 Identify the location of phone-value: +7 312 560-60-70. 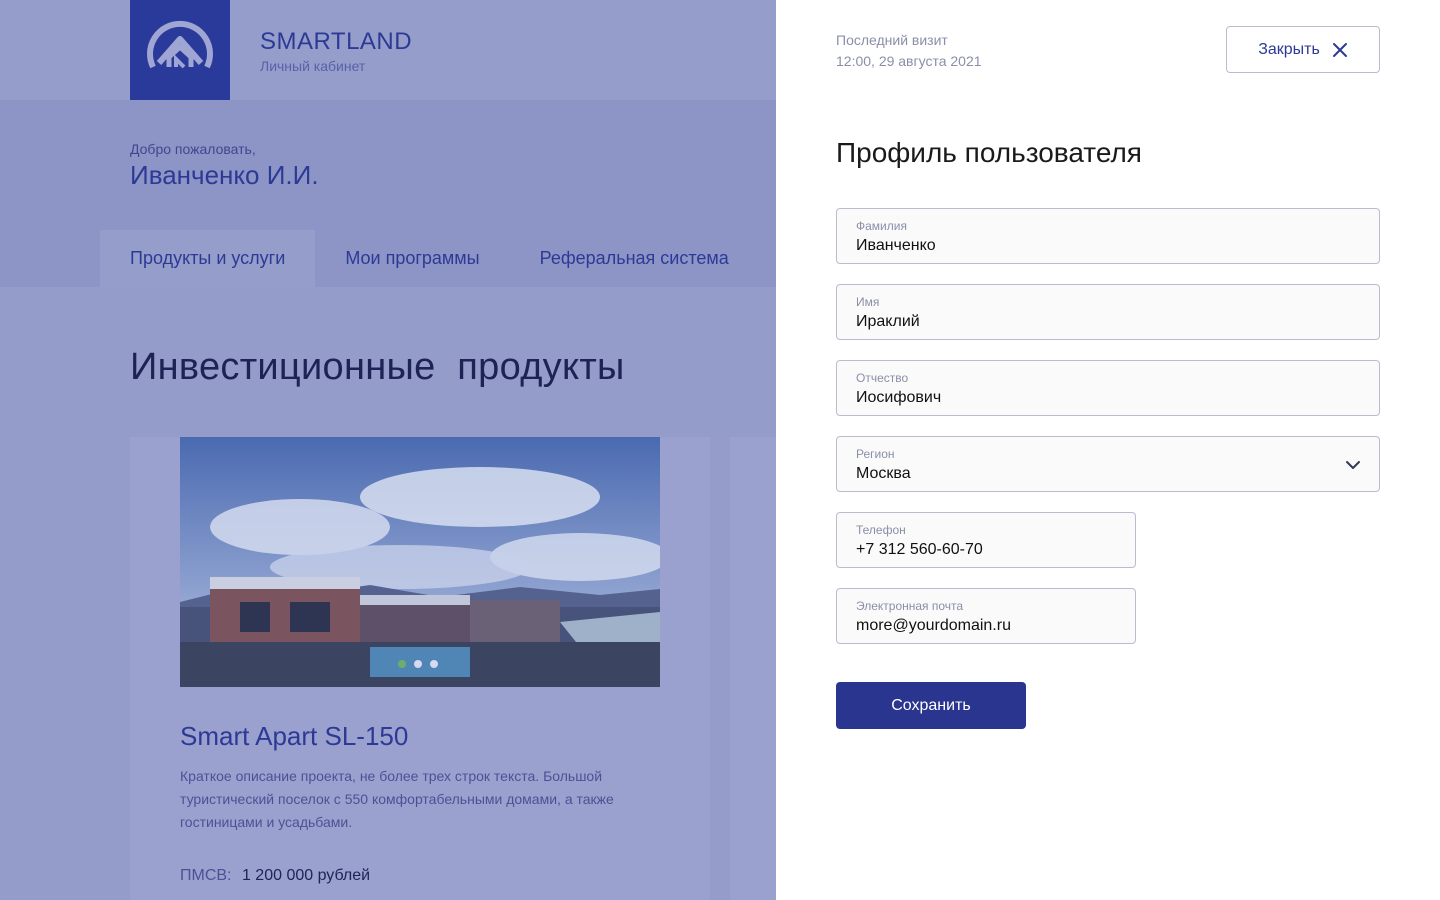
(975, 550).